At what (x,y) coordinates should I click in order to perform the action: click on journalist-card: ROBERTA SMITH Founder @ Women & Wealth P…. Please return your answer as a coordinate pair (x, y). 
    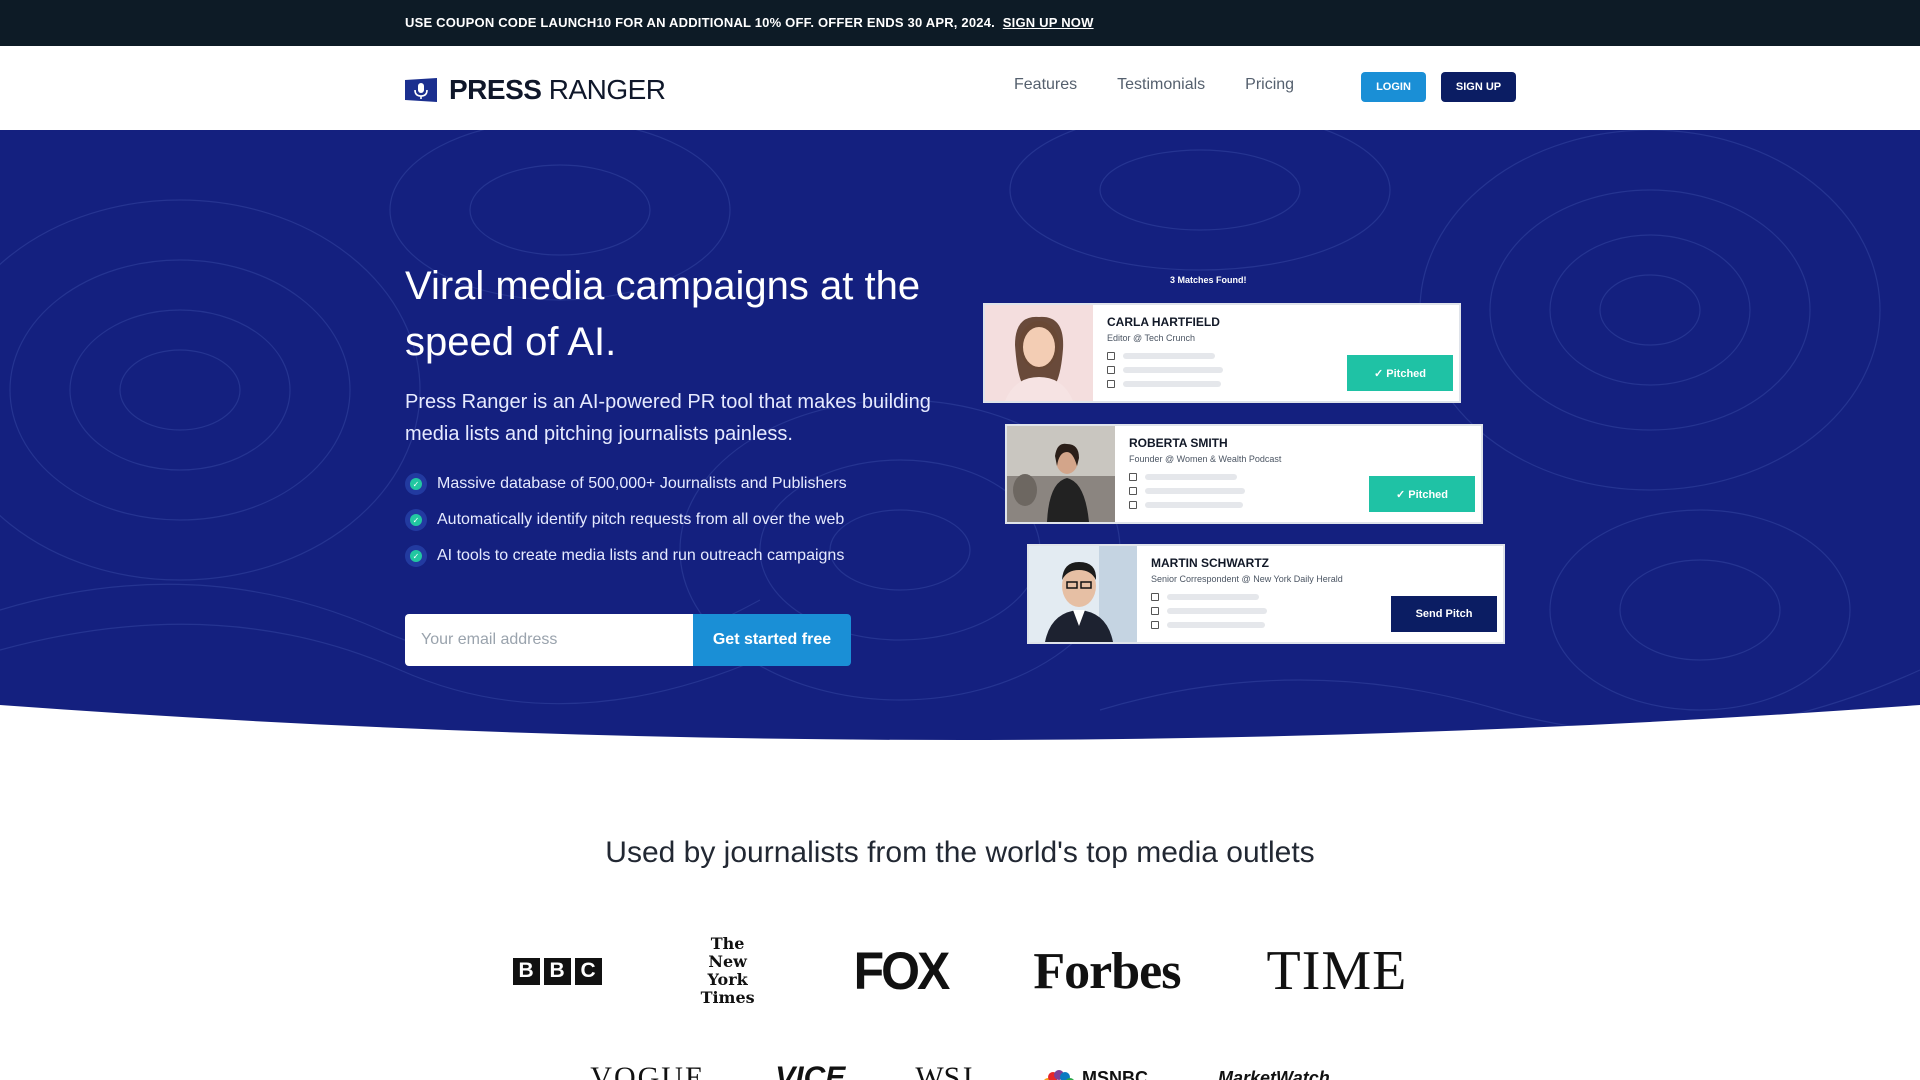
    Looking at the image, I should click on (1244, 474).